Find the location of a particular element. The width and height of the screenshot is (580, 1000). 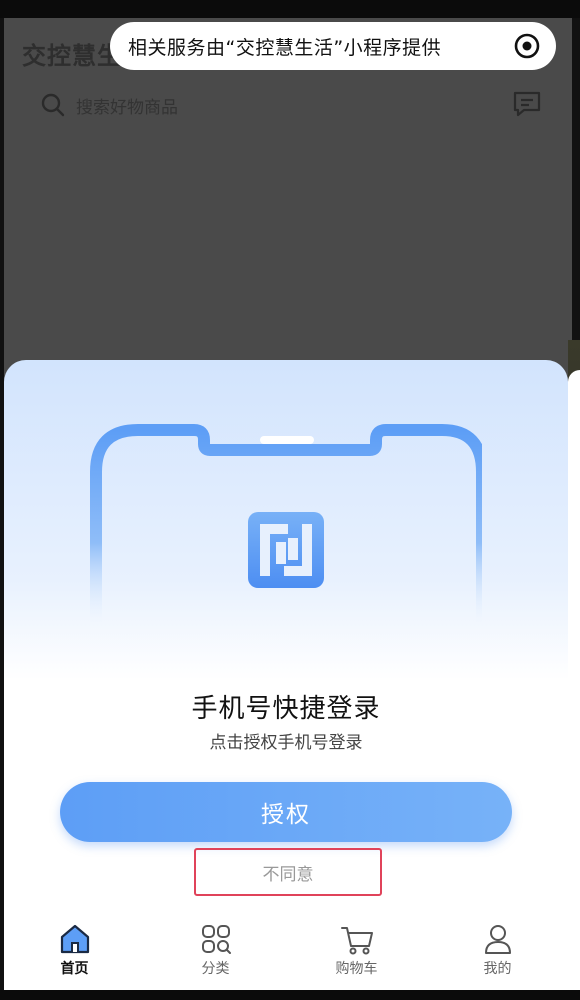

tab-home: 首页 is located at coordinates (75, 950).